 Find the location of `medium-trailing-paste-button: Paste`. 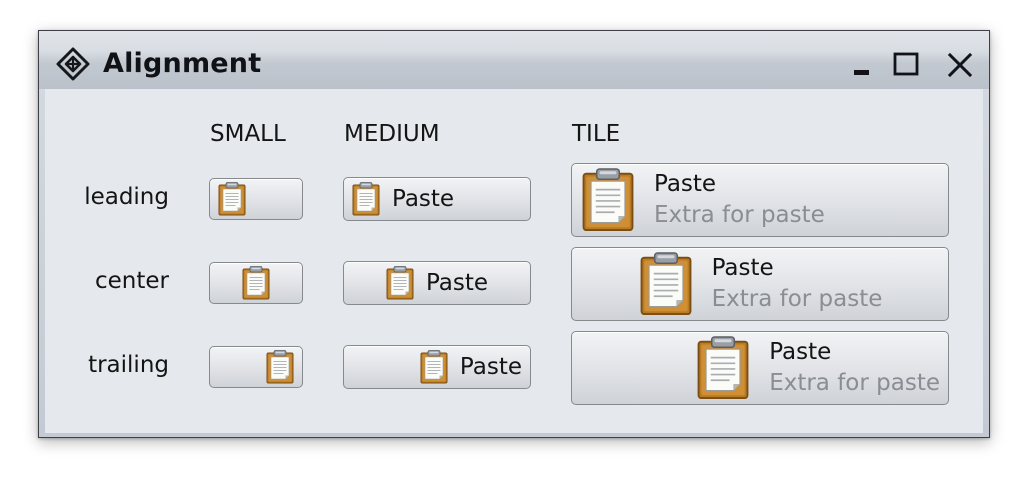

medium-trailing-paste-button: Paste is located at coordinates (437, 367).